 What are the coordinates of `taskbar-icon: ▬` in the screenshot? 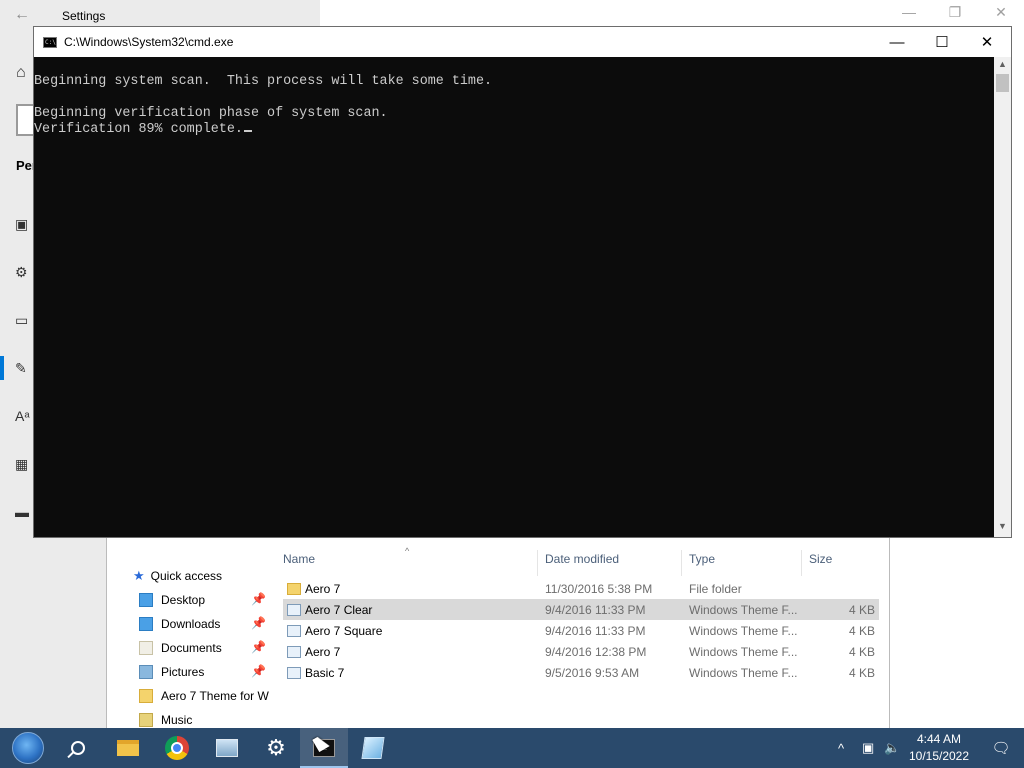 It's located at (22, 512).